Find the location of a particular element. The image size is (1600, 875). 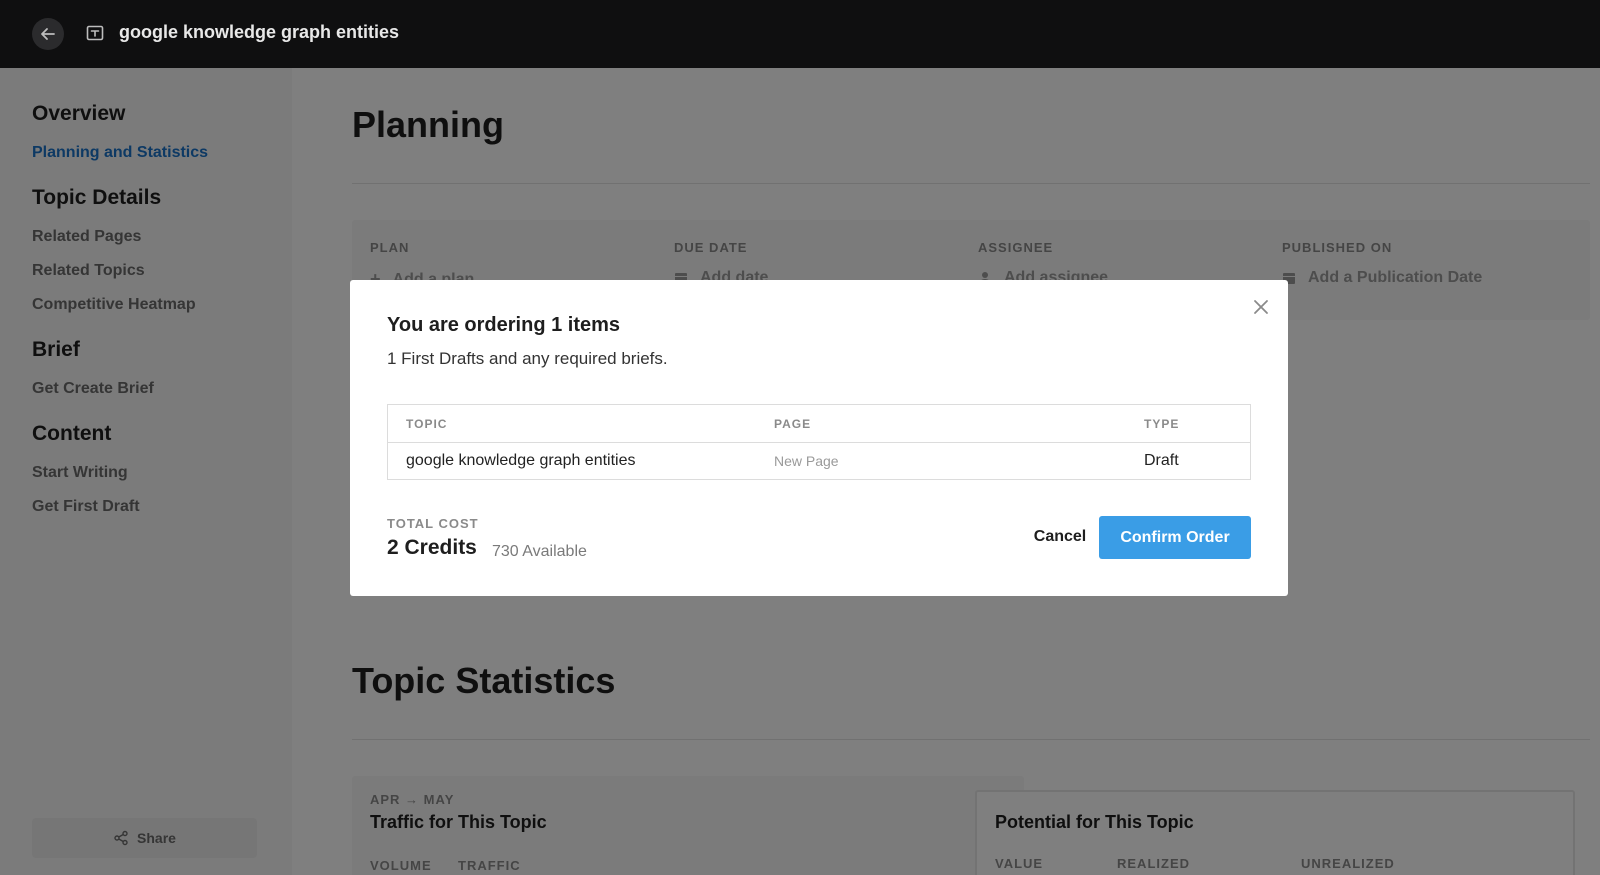

total-cost-value: 2 Credits is located at coordinates (432, 547).